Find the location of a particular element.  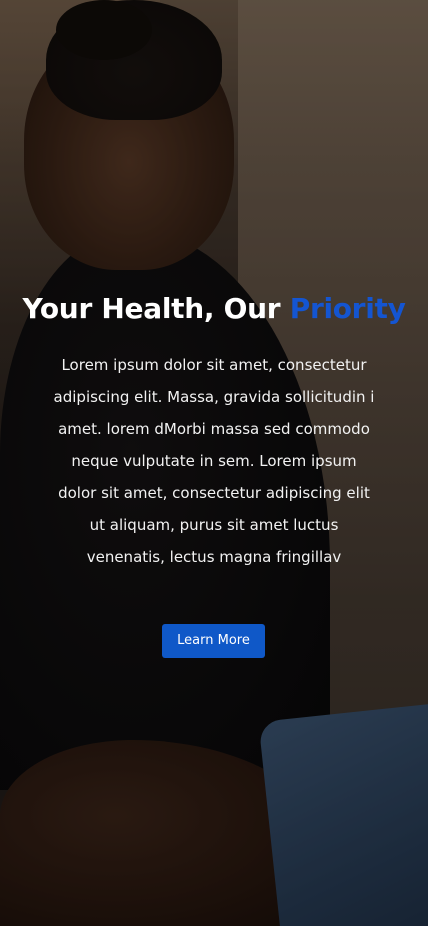

learn-more-button: Learn More is located at coordinates (213, 641).